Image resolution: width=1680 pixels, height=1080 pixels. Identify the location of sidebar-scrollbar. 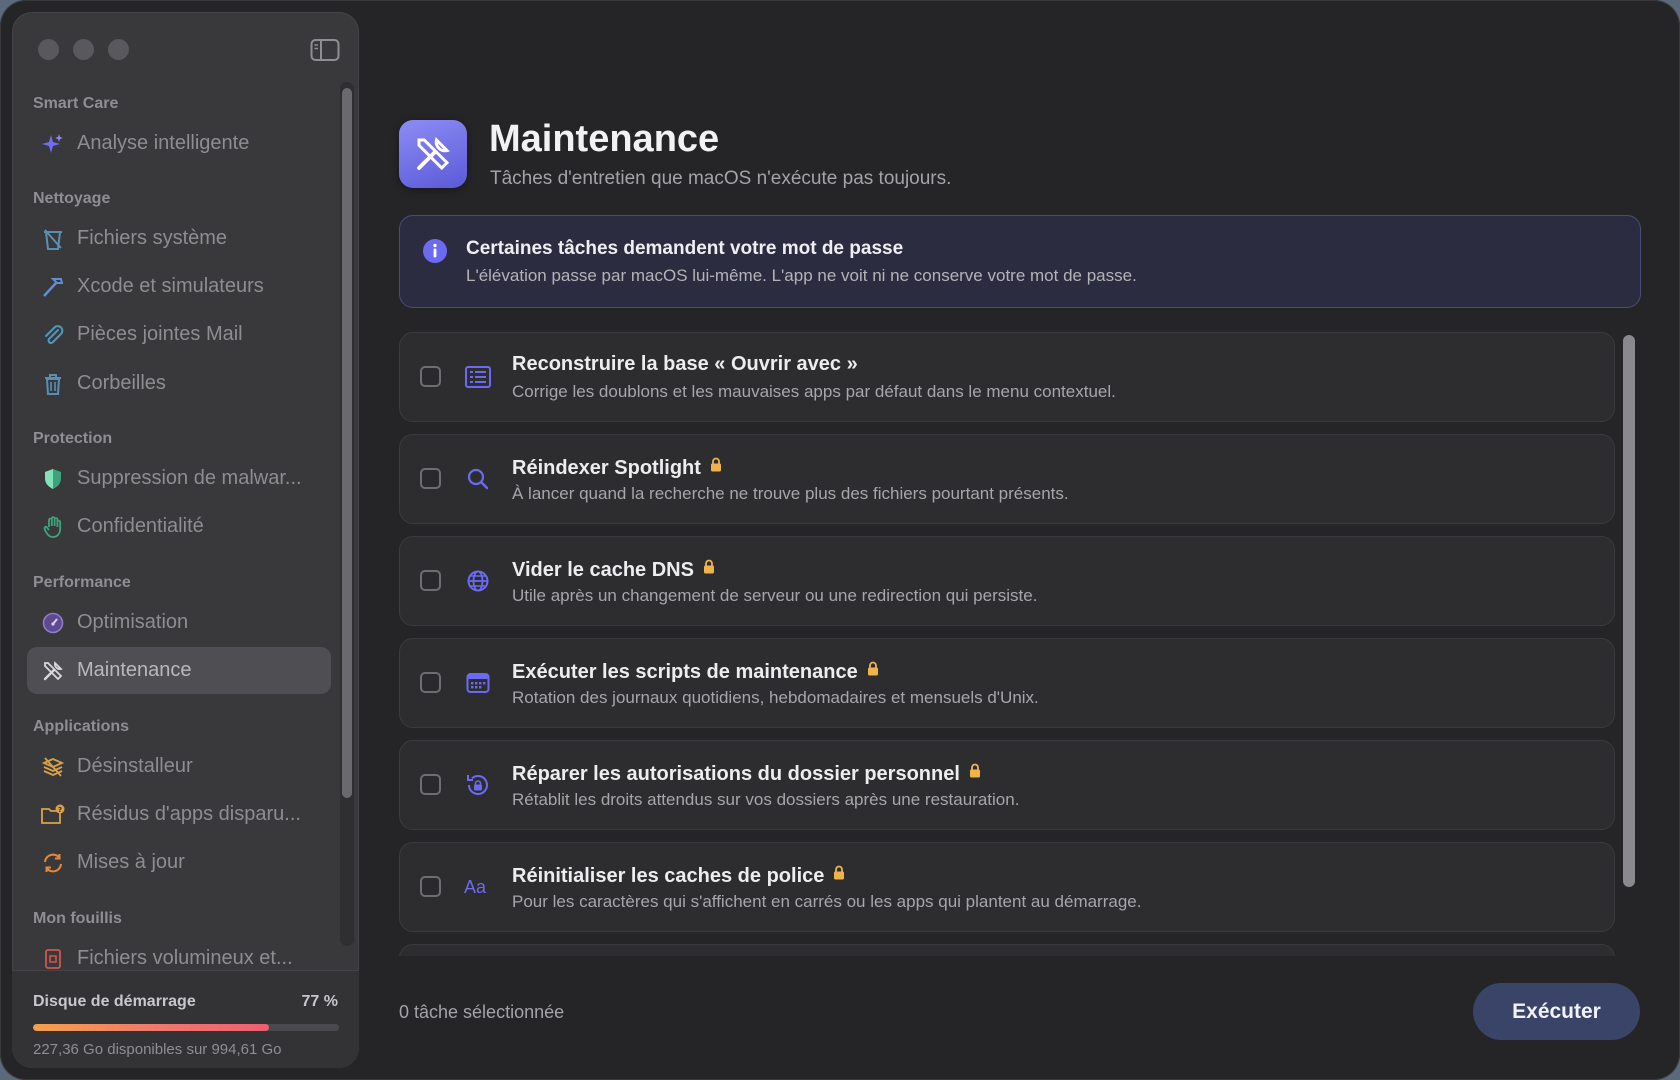
(347, 514).